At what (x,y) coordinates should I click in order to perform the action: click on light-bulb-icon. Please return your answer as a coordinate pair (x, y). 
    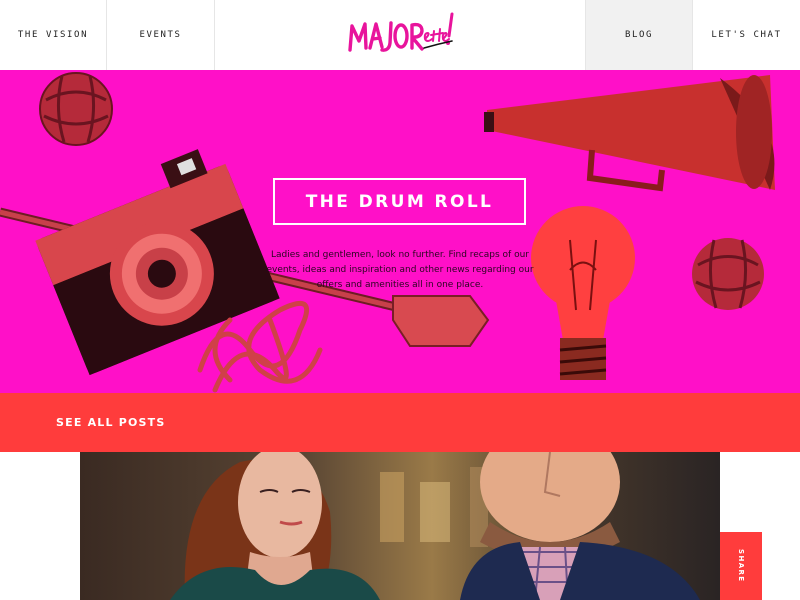
    Looking at the image, I should click on (583, 293).